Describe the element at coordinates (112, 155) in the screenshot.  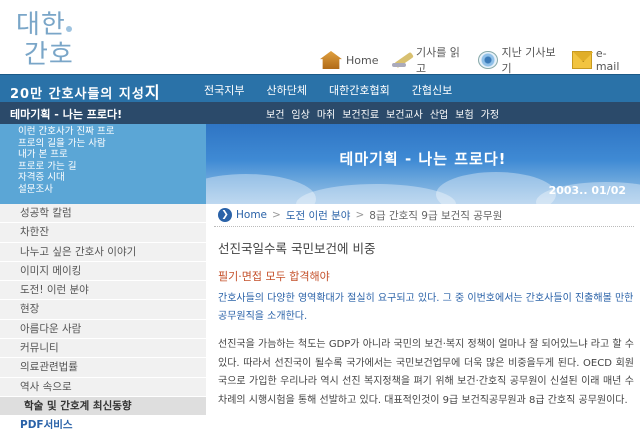
I see `theme-link: 내가 본 프로` at that location.